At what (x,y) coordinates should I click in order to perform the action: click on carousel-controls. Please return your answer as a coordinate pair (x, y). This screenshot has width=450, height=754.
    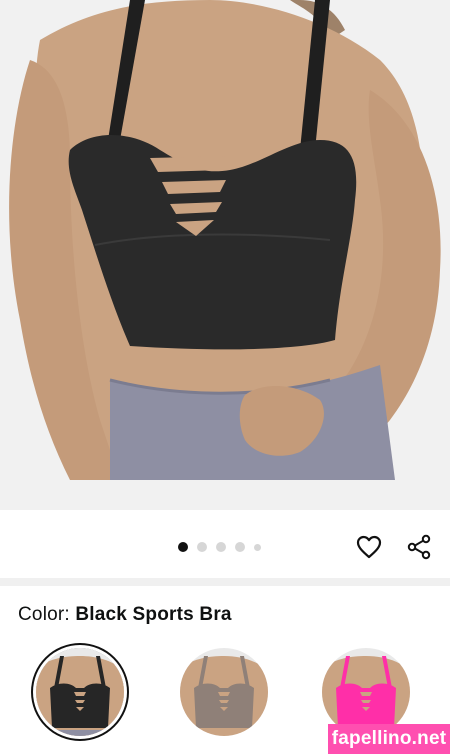
    Looking at the image, I should click on (225, 547).